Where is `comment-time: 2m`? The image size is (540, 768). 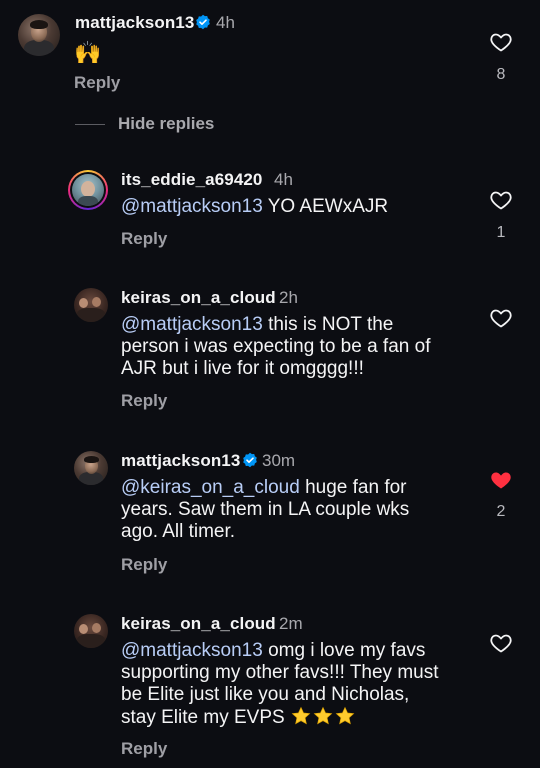
comment-time: 2m is located at coordinates (291, 623).